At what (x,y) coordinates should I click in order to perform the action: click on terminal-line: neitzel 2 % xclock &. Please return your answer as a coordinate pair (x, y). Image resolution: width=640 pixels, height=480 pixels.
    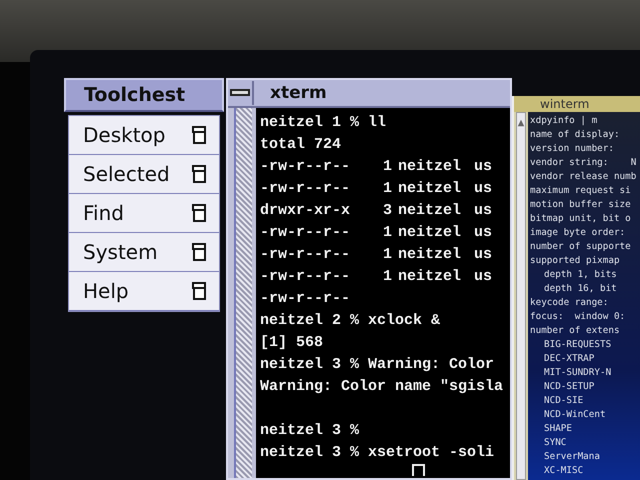
    Looking at the image, I should click on (351, 321).